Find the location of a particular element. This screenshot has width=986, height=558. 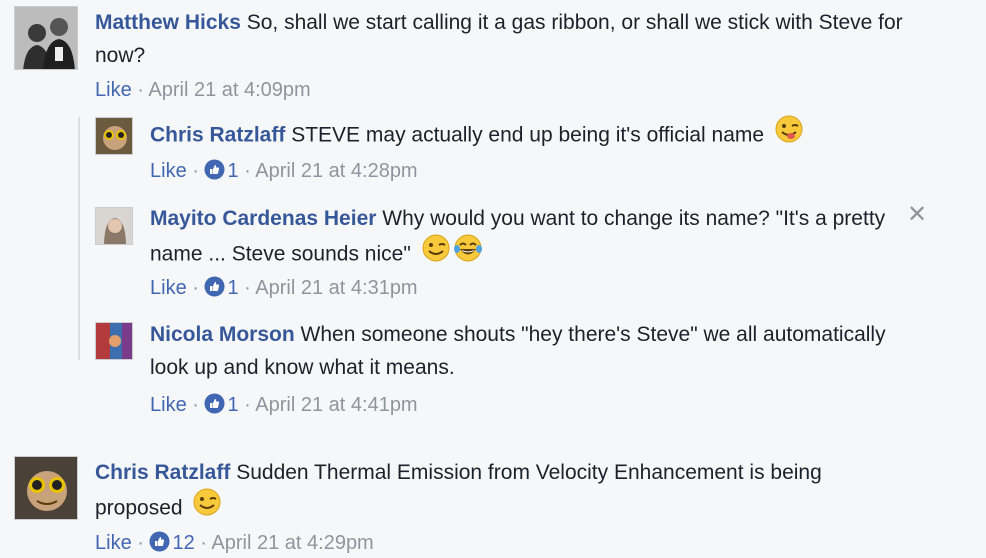

tears-of-joy-emoji-icon is located at coordinates (468, 253).